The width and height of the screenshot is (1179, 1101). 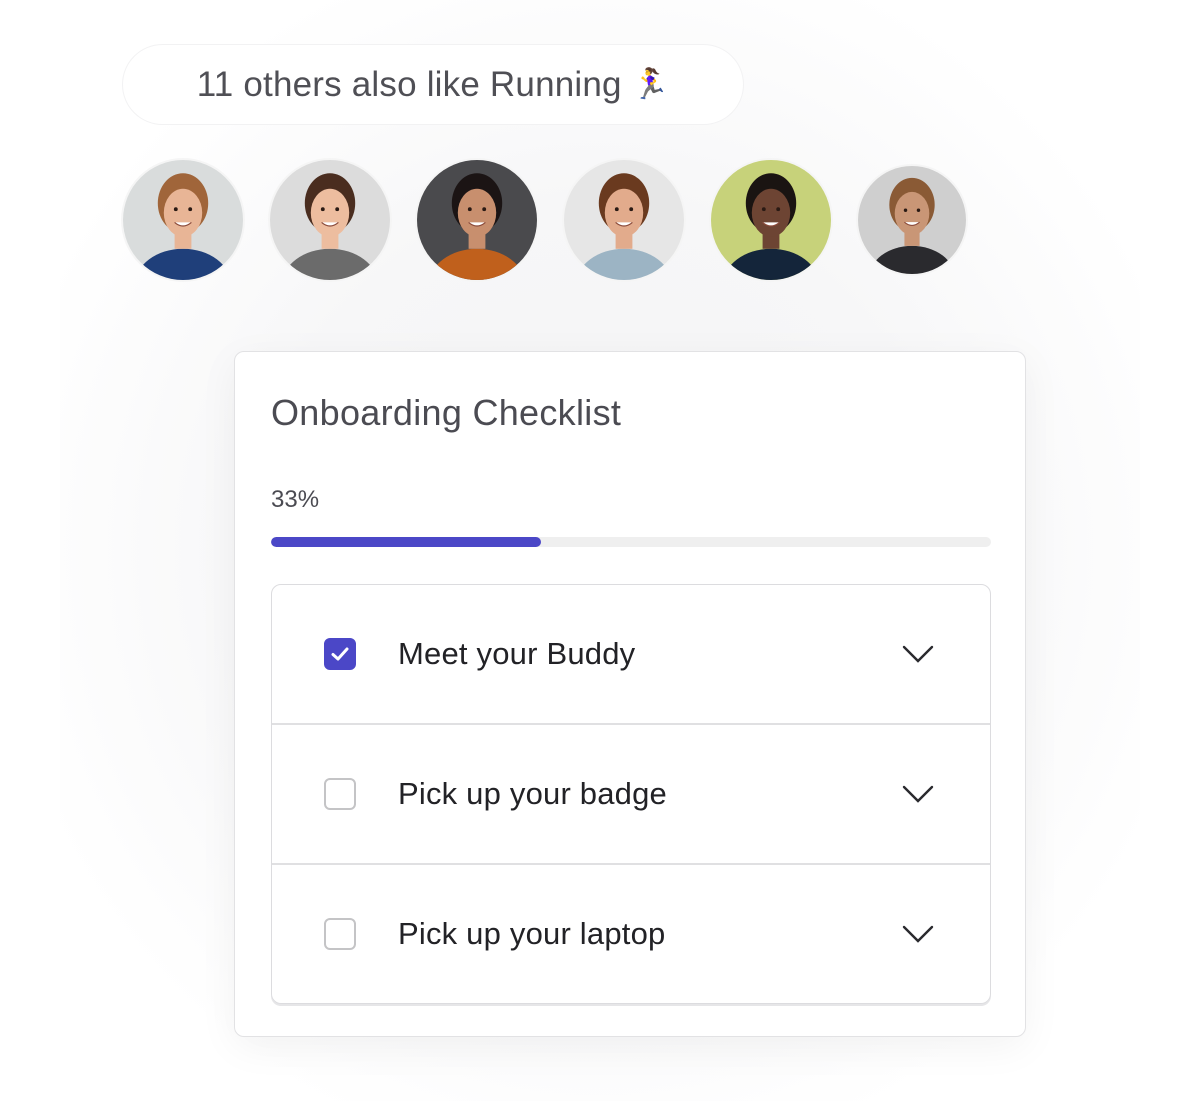 I want to click on checklist-item-badge: Pick up your badge, so click(x=631, y=795).